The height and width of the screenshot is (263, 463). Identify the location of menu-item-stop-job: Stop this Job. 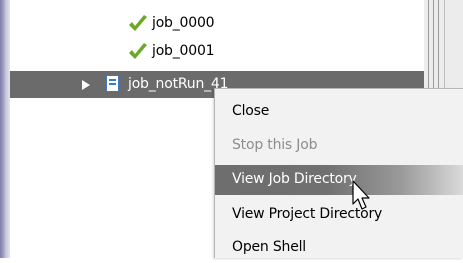
(339, 146).